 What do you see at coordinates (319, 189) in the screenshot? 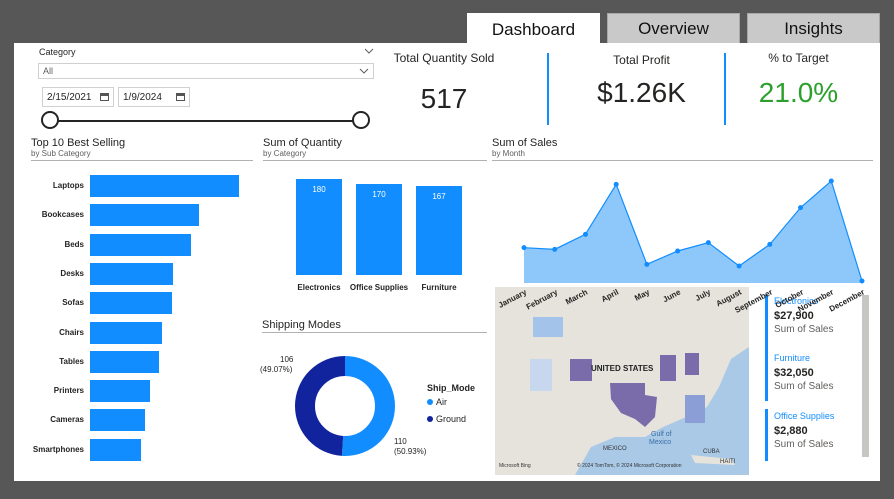
I see `bar-value-label: 180` at bounding box center [319, 189].